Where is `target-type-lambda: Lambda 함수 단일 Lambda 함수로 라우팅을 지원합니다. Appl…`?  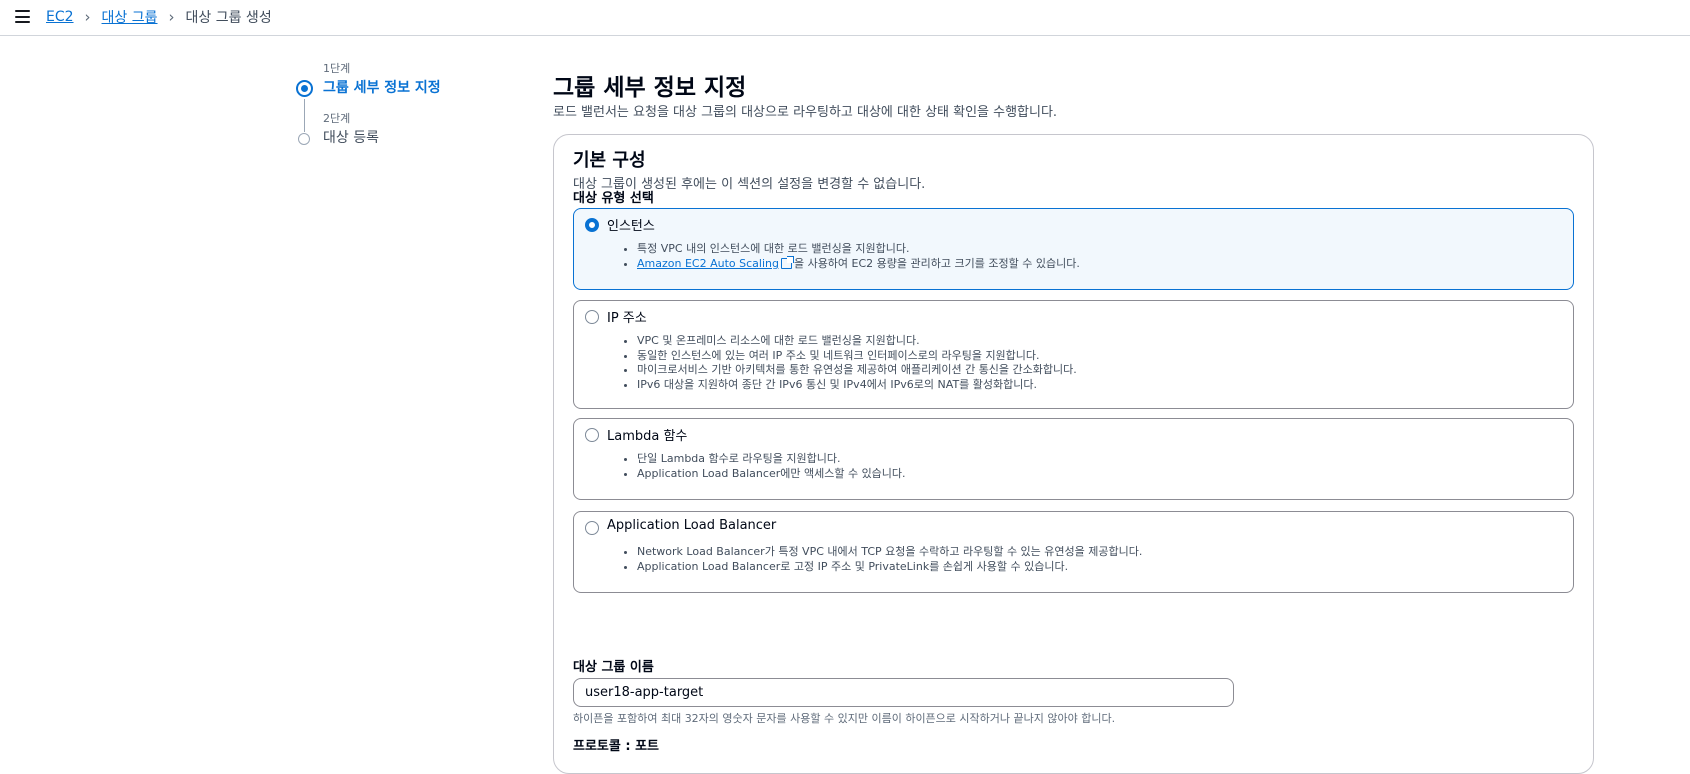
target-type-lambda: Lambda 함수 단일 Lambda 함수로 라우팅을 지원합니다. Appl… is located at coordinates (1073, 459).